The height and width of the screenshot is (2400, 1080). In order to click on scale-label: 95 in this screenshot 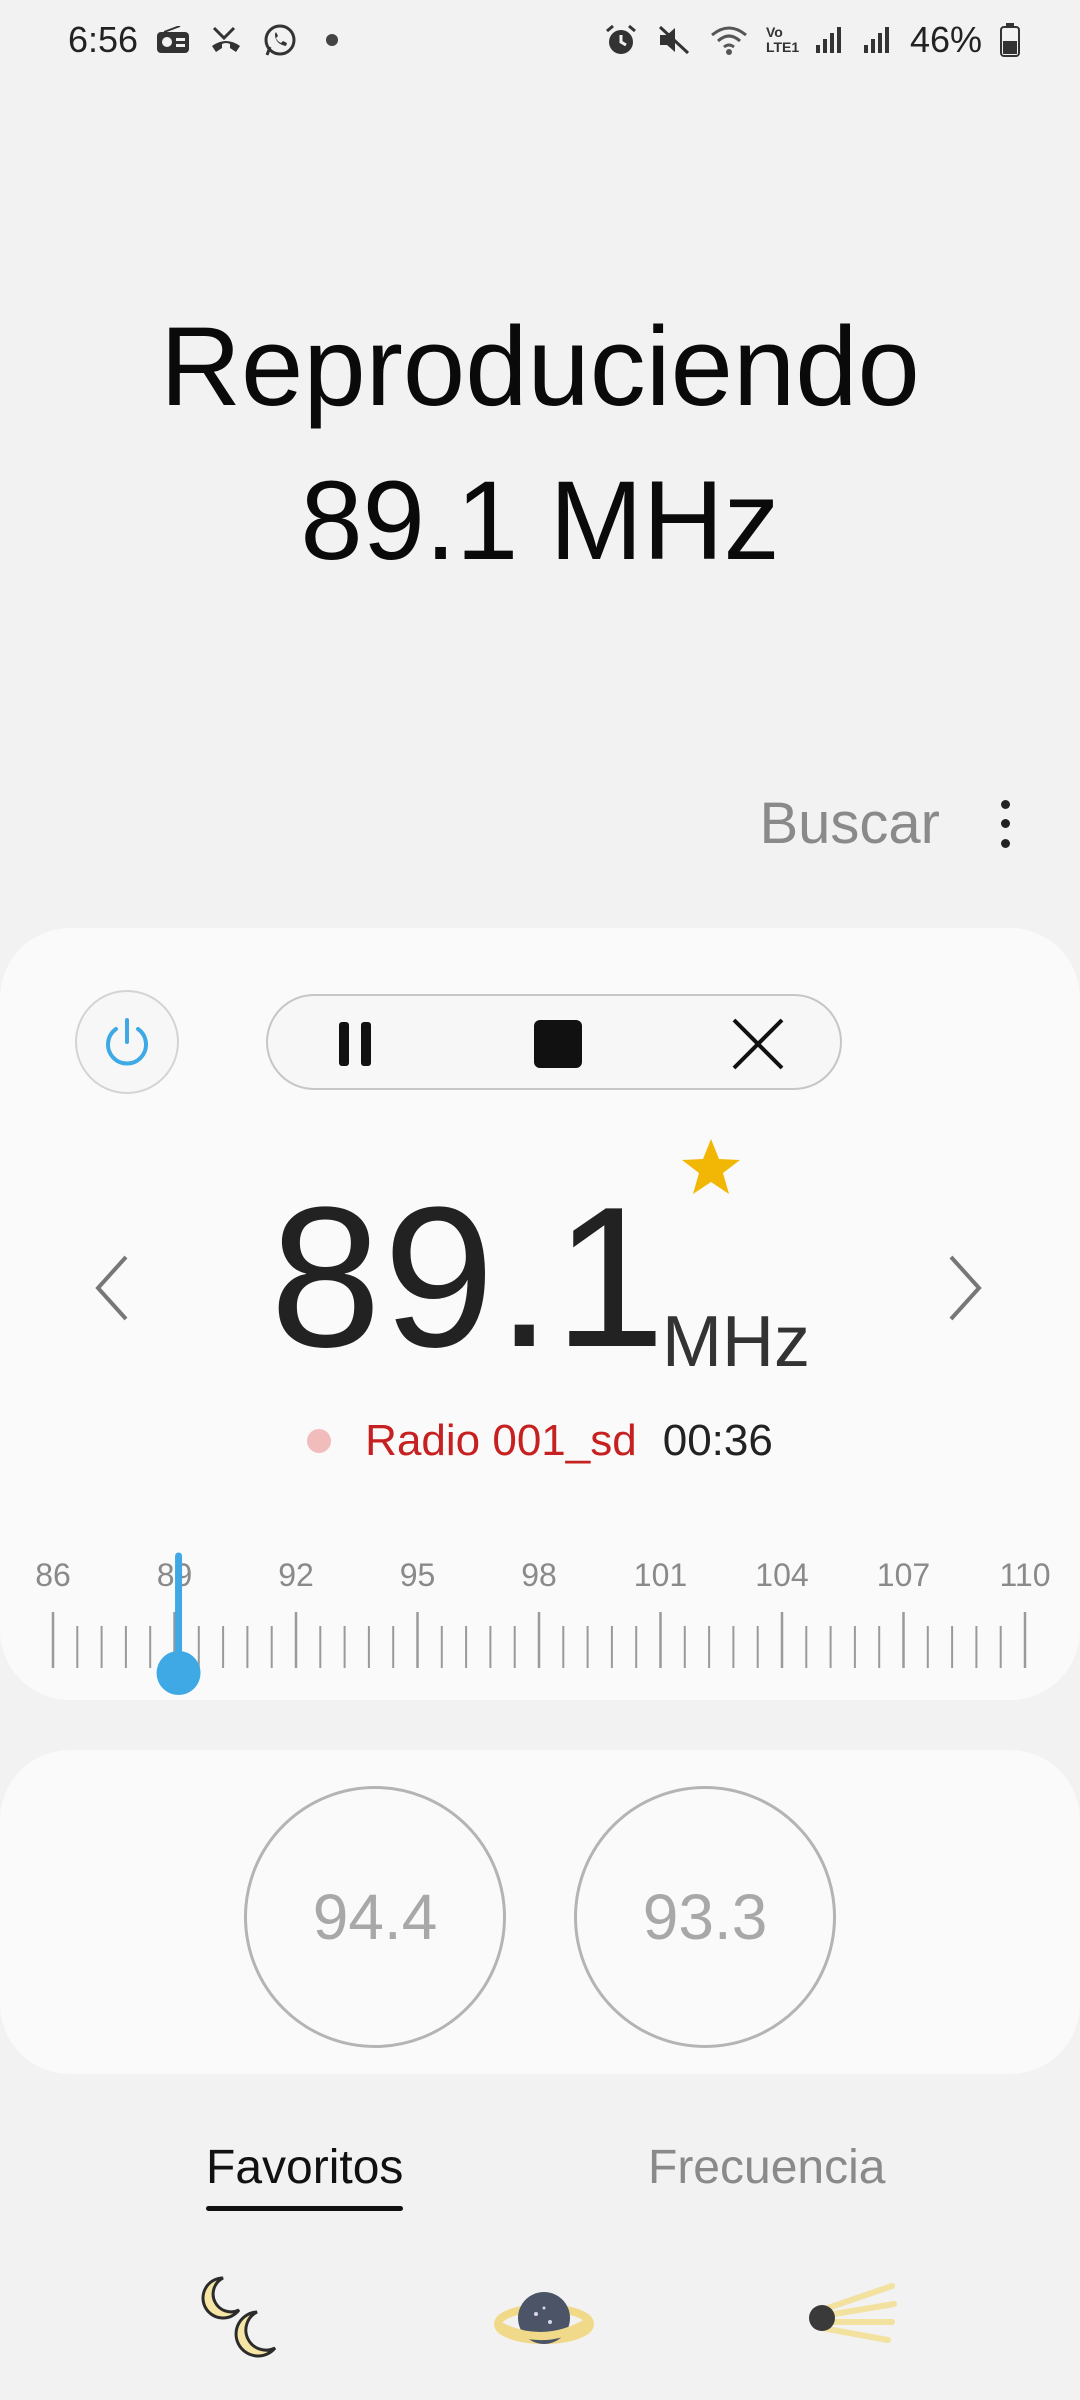, I will do `click(418, 1575)`.